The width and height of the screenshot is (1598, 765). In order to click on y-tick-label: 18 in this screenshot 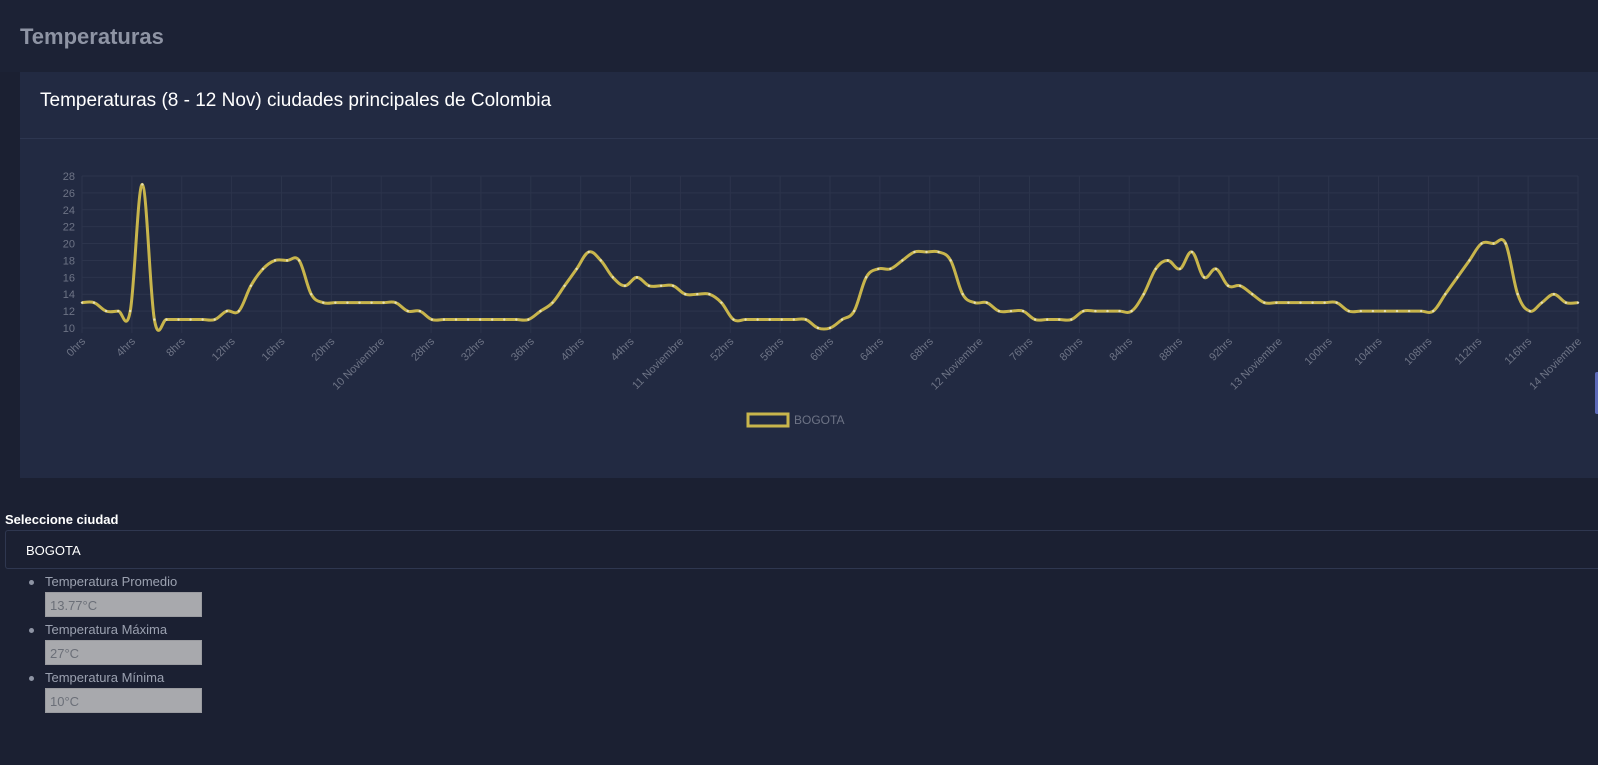, I will do `click(69, 261)`.